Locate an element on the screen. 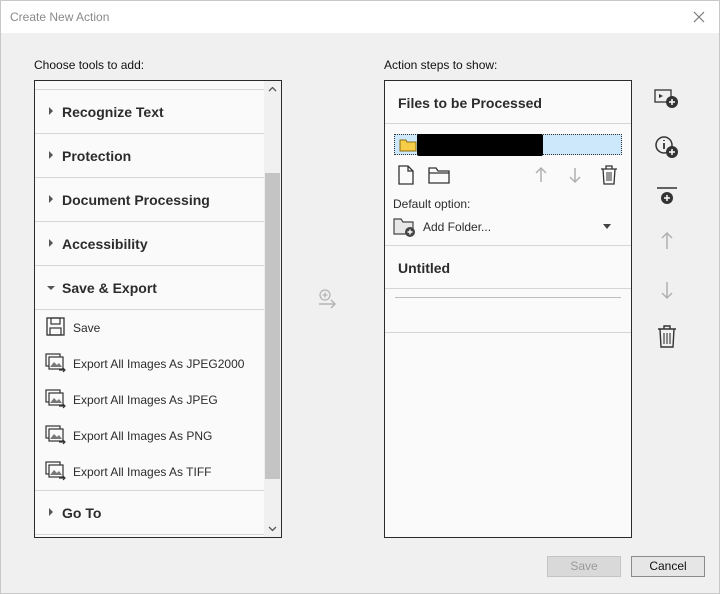 This screenshot has width=720, height=594. side-trash-icon is located at coordinates (667, 337).